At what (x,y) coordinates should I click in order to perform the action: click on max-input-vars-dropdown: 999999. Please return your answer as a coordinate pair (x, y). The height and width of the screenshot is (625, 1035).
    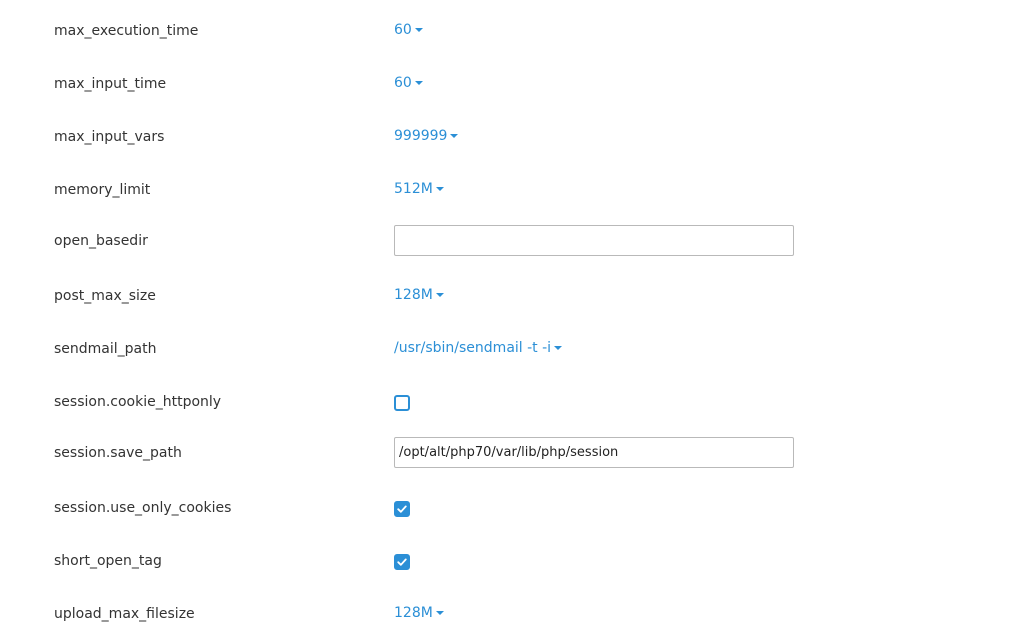
    Looking at the image, I should click on (426, 136).